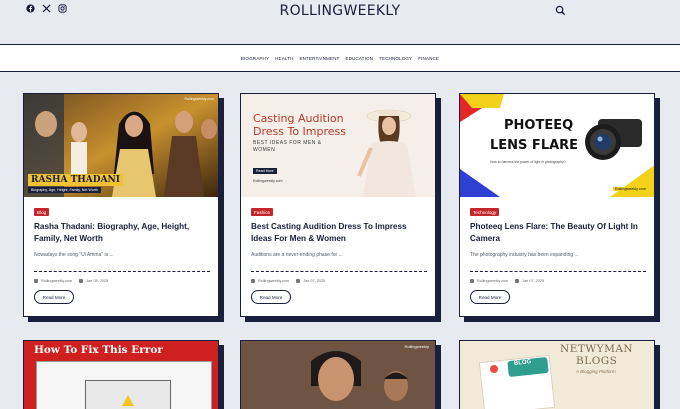  What do you see at coordinates (255, 58) in the screenshot?
I see `nav-item-biography: BIOGRAPHY` at bounding box center [255, 58].